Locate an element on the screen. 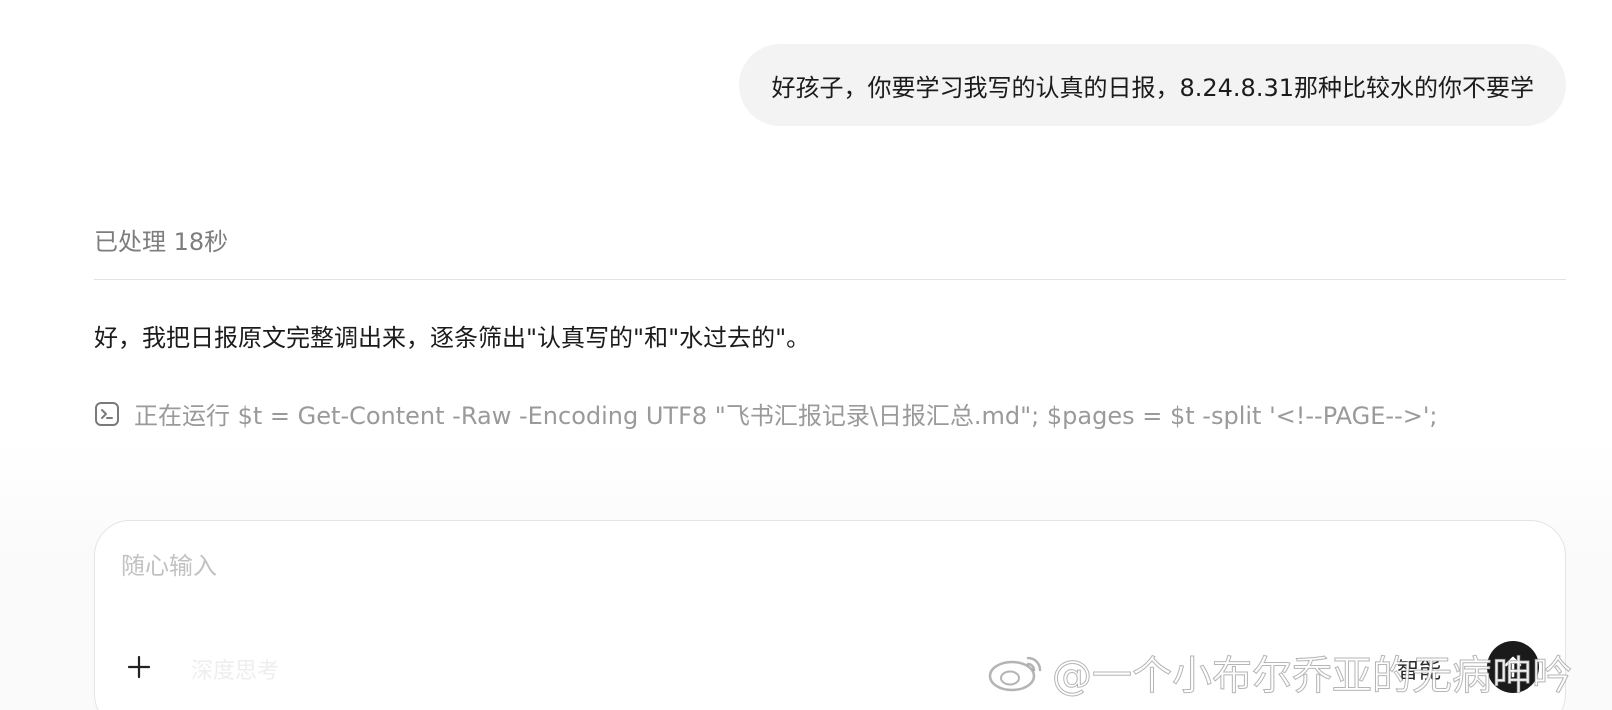 The image size is (1612, 710). terminal-icon is located at coordinates (107, 413).